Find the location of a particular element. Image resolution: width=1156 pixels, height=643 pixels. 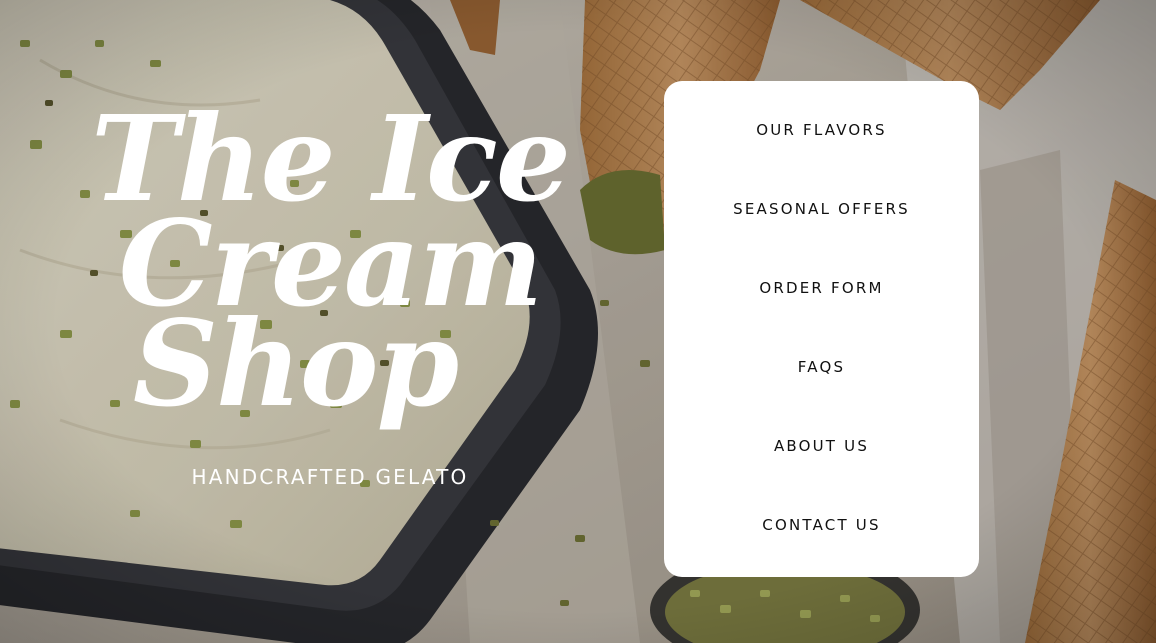

svg-text: Shop is located at coordinates (296, 363).